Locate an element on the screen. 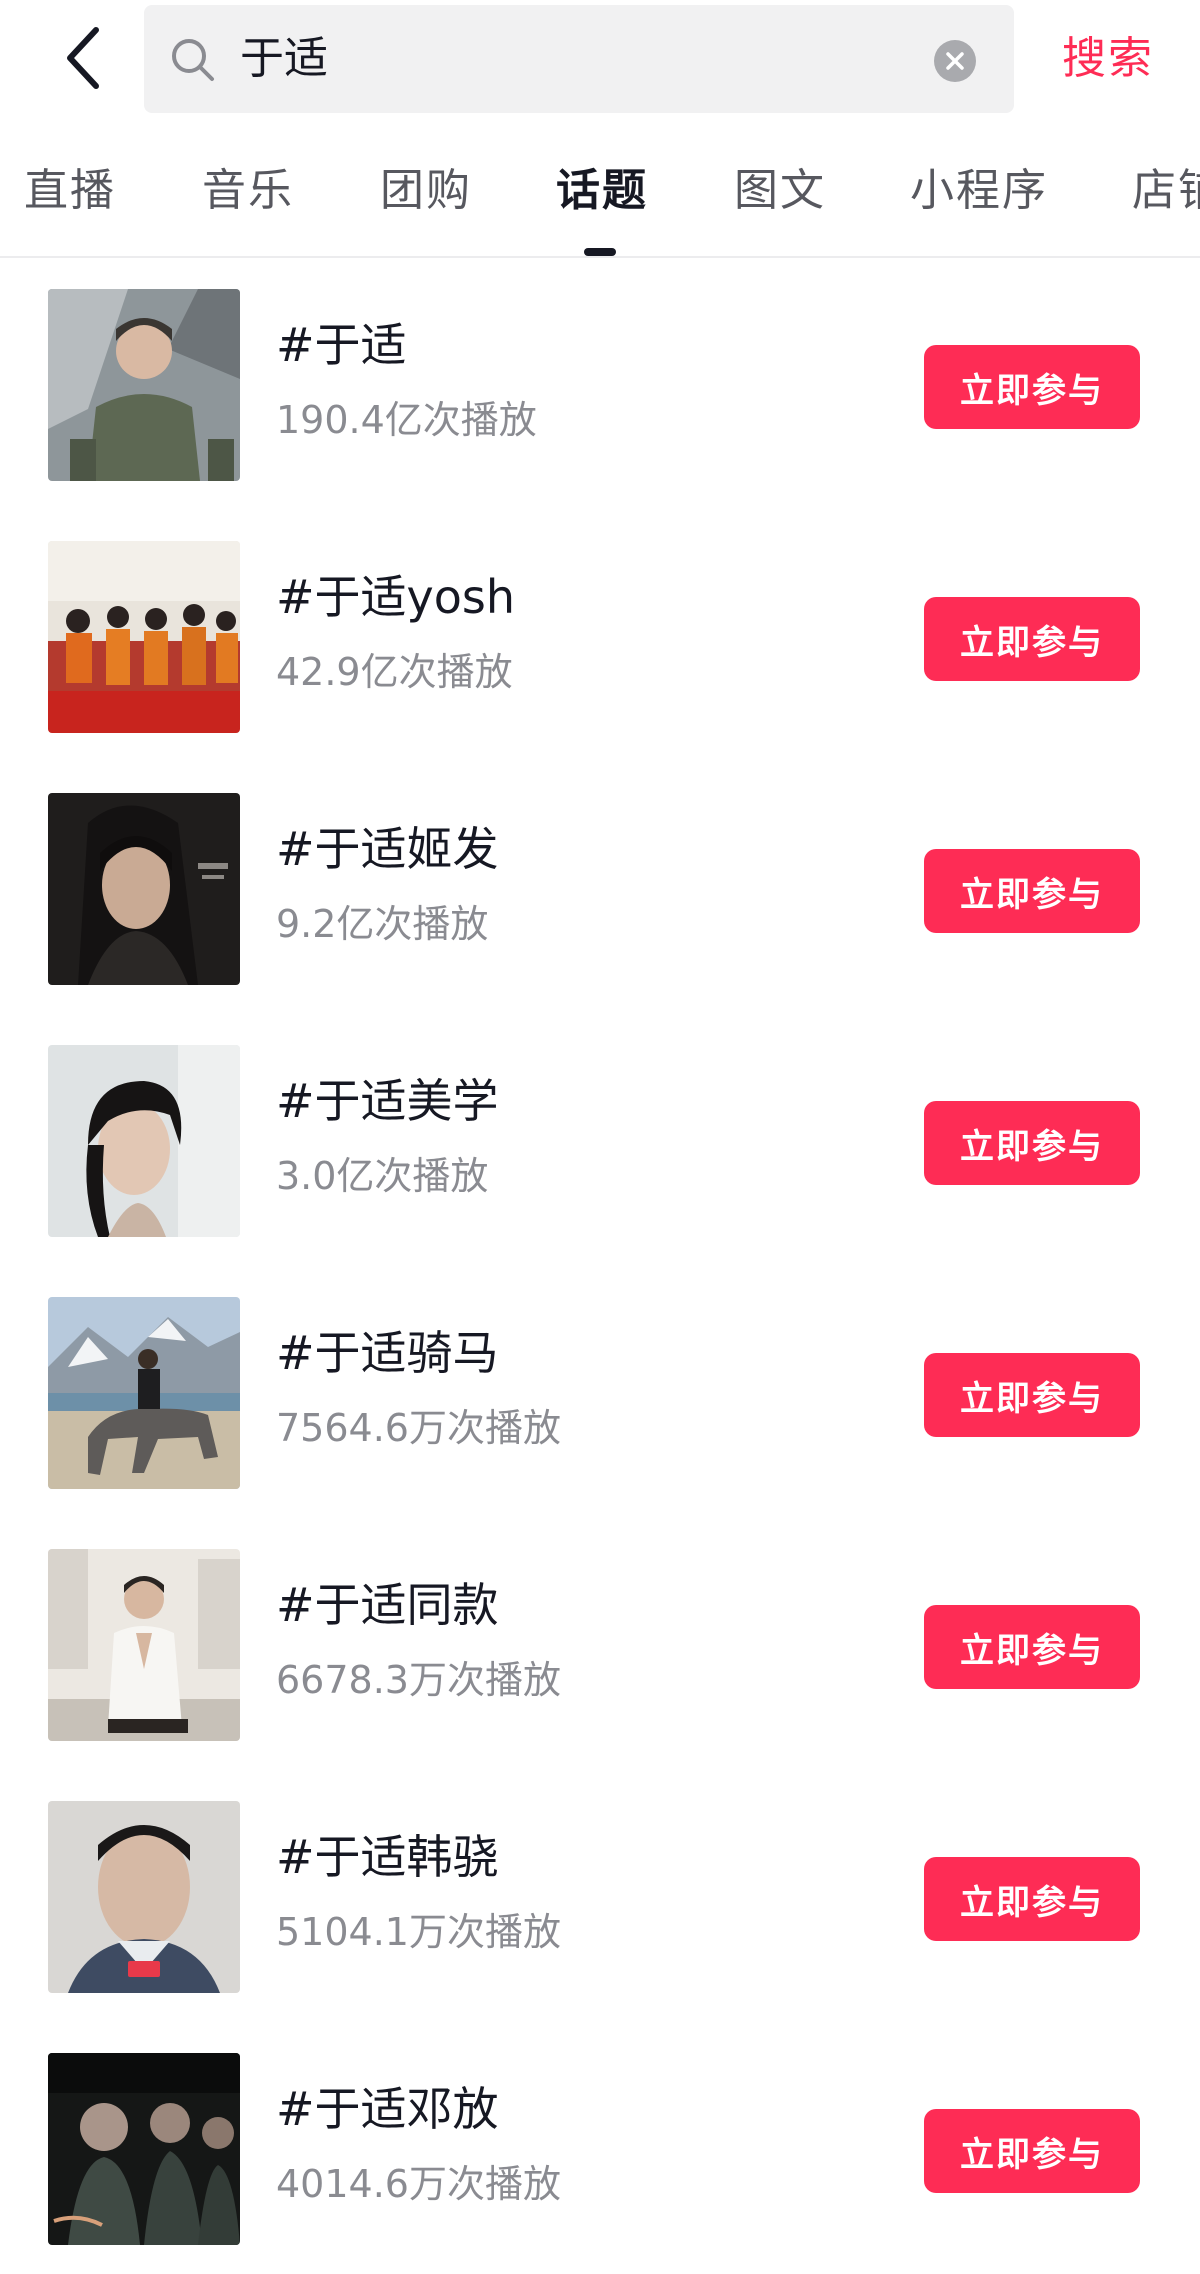  topic-row: #于适 190.4亿次播放 立即参与 is located at coordinates (600, 384).